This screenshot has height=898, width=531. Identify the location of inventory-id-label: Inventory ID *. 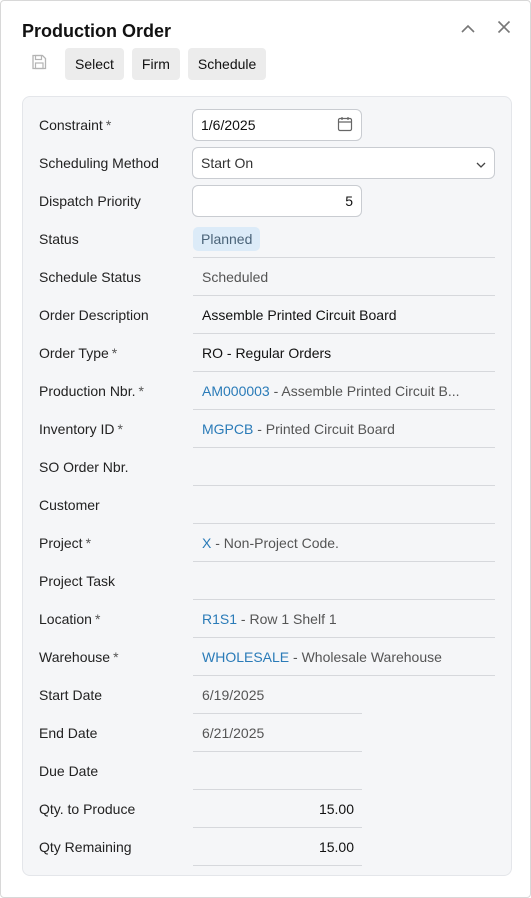
(81, 429).